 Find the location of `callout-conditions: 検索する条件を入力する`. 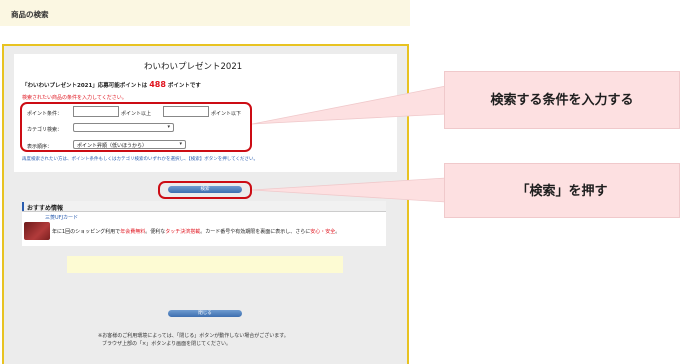

callout-conditions: 検索する条件を入力する is located at coordinates (562, 100).